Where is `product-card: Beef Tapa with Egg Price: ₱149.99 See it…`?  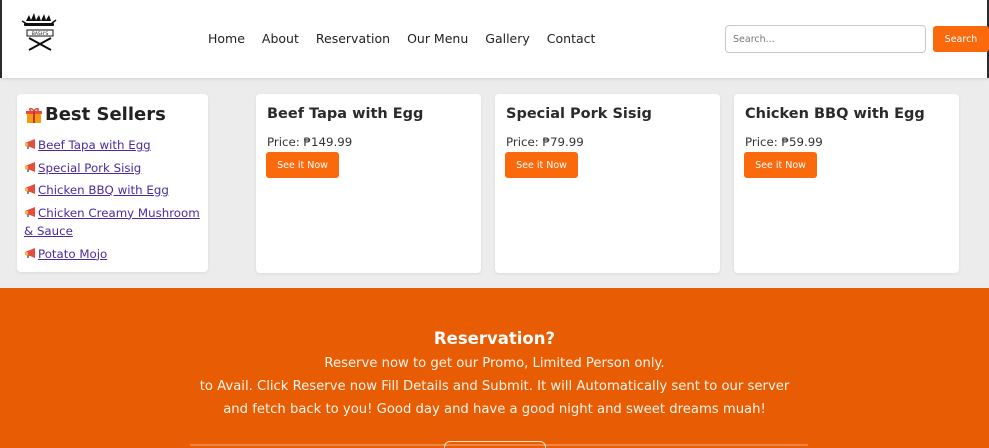 product-card: Beef Tapa with Egg Price: ₱149.99 See it… is located at coordinates (368, 183).